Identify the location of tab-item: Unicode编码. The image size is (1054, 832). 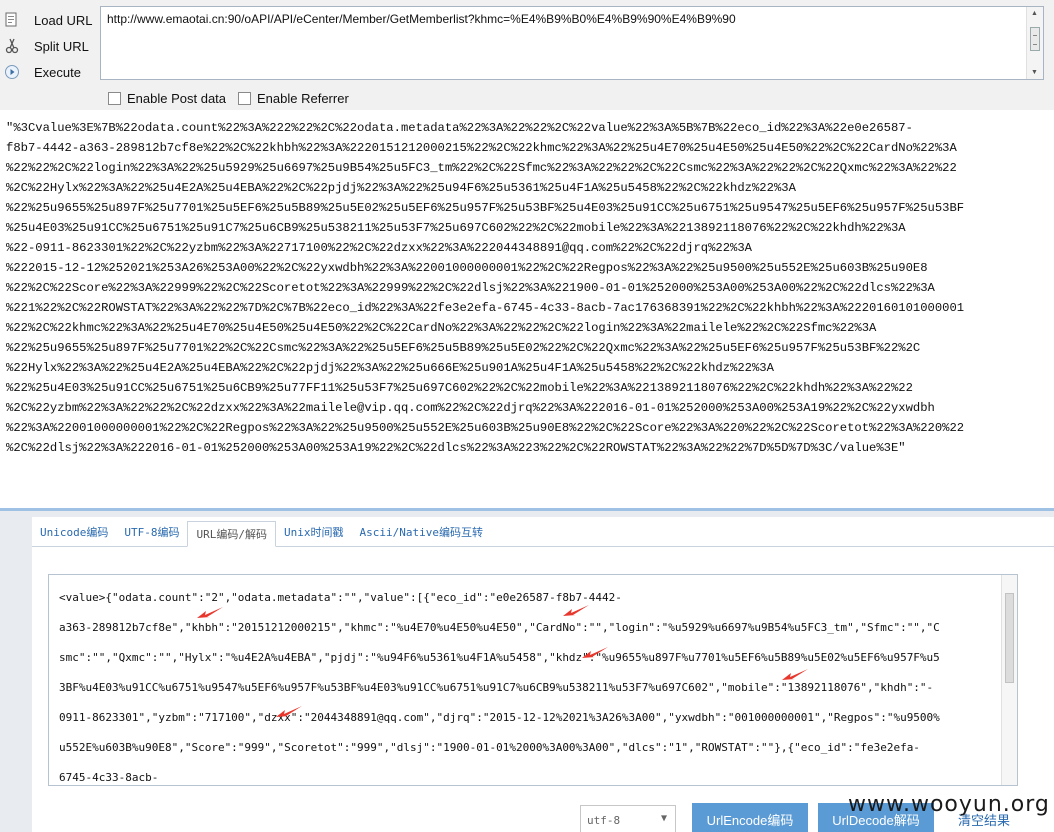
(74, 533).